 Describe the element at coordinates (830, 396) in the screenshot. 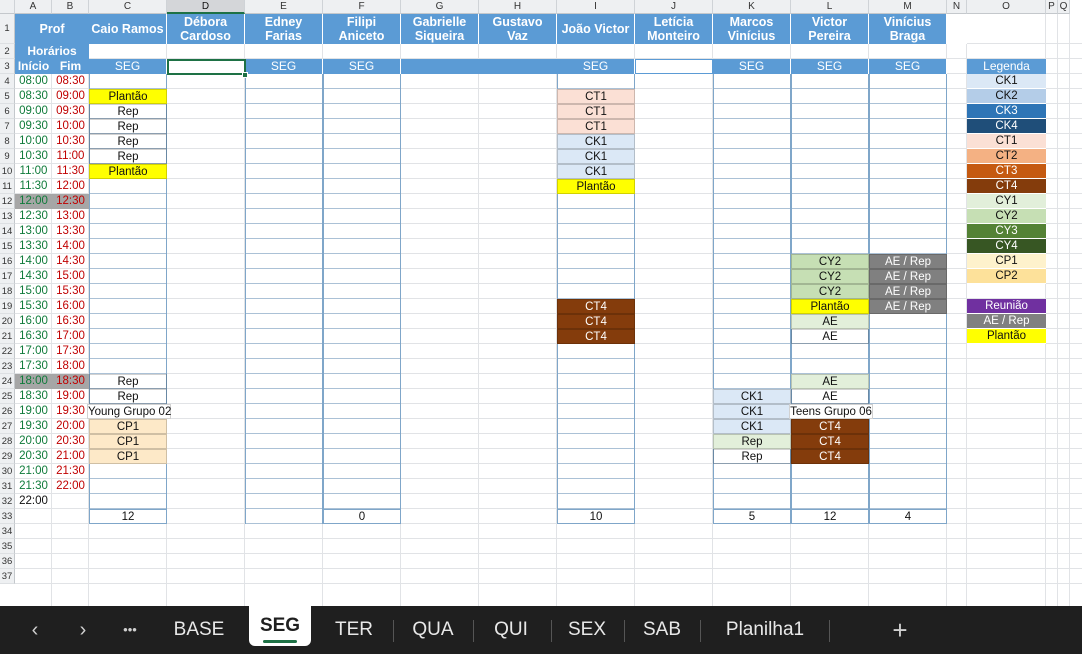

I see `schedule-entry: AE` at that location.